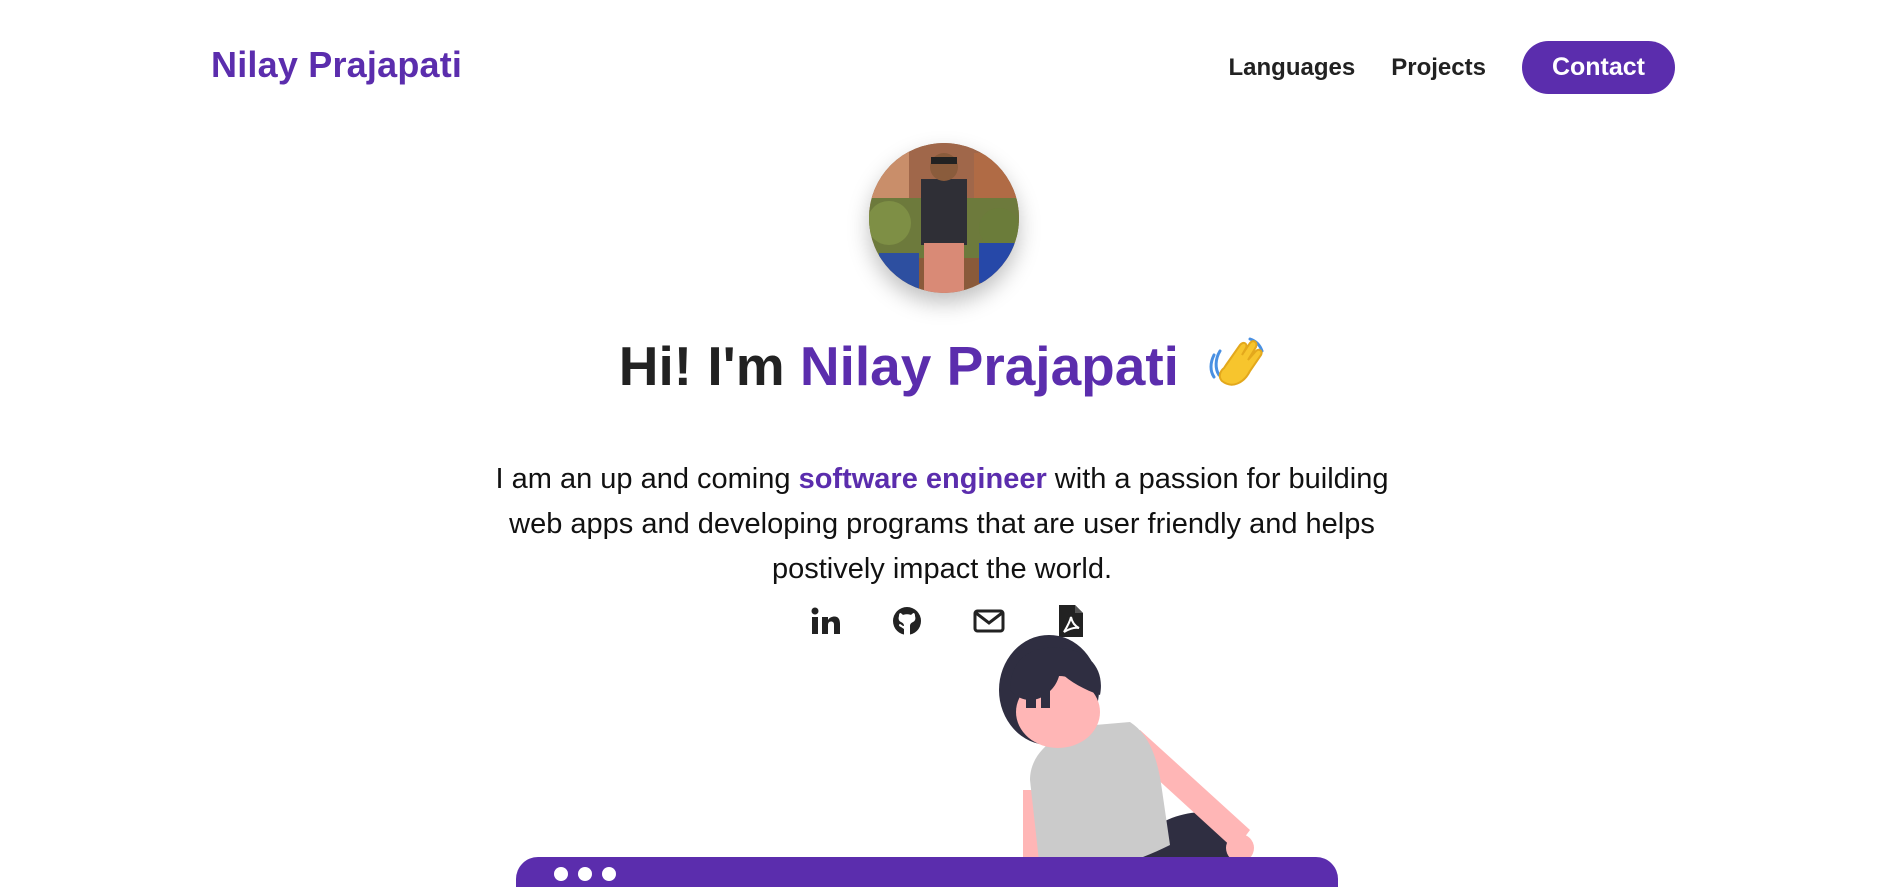 This screenshot has width=1885, height=887. What do you see at coordinates (1292, 68) in the screenshot?
I see `nav-languages: Languages` at bounding box center [1292, 68].